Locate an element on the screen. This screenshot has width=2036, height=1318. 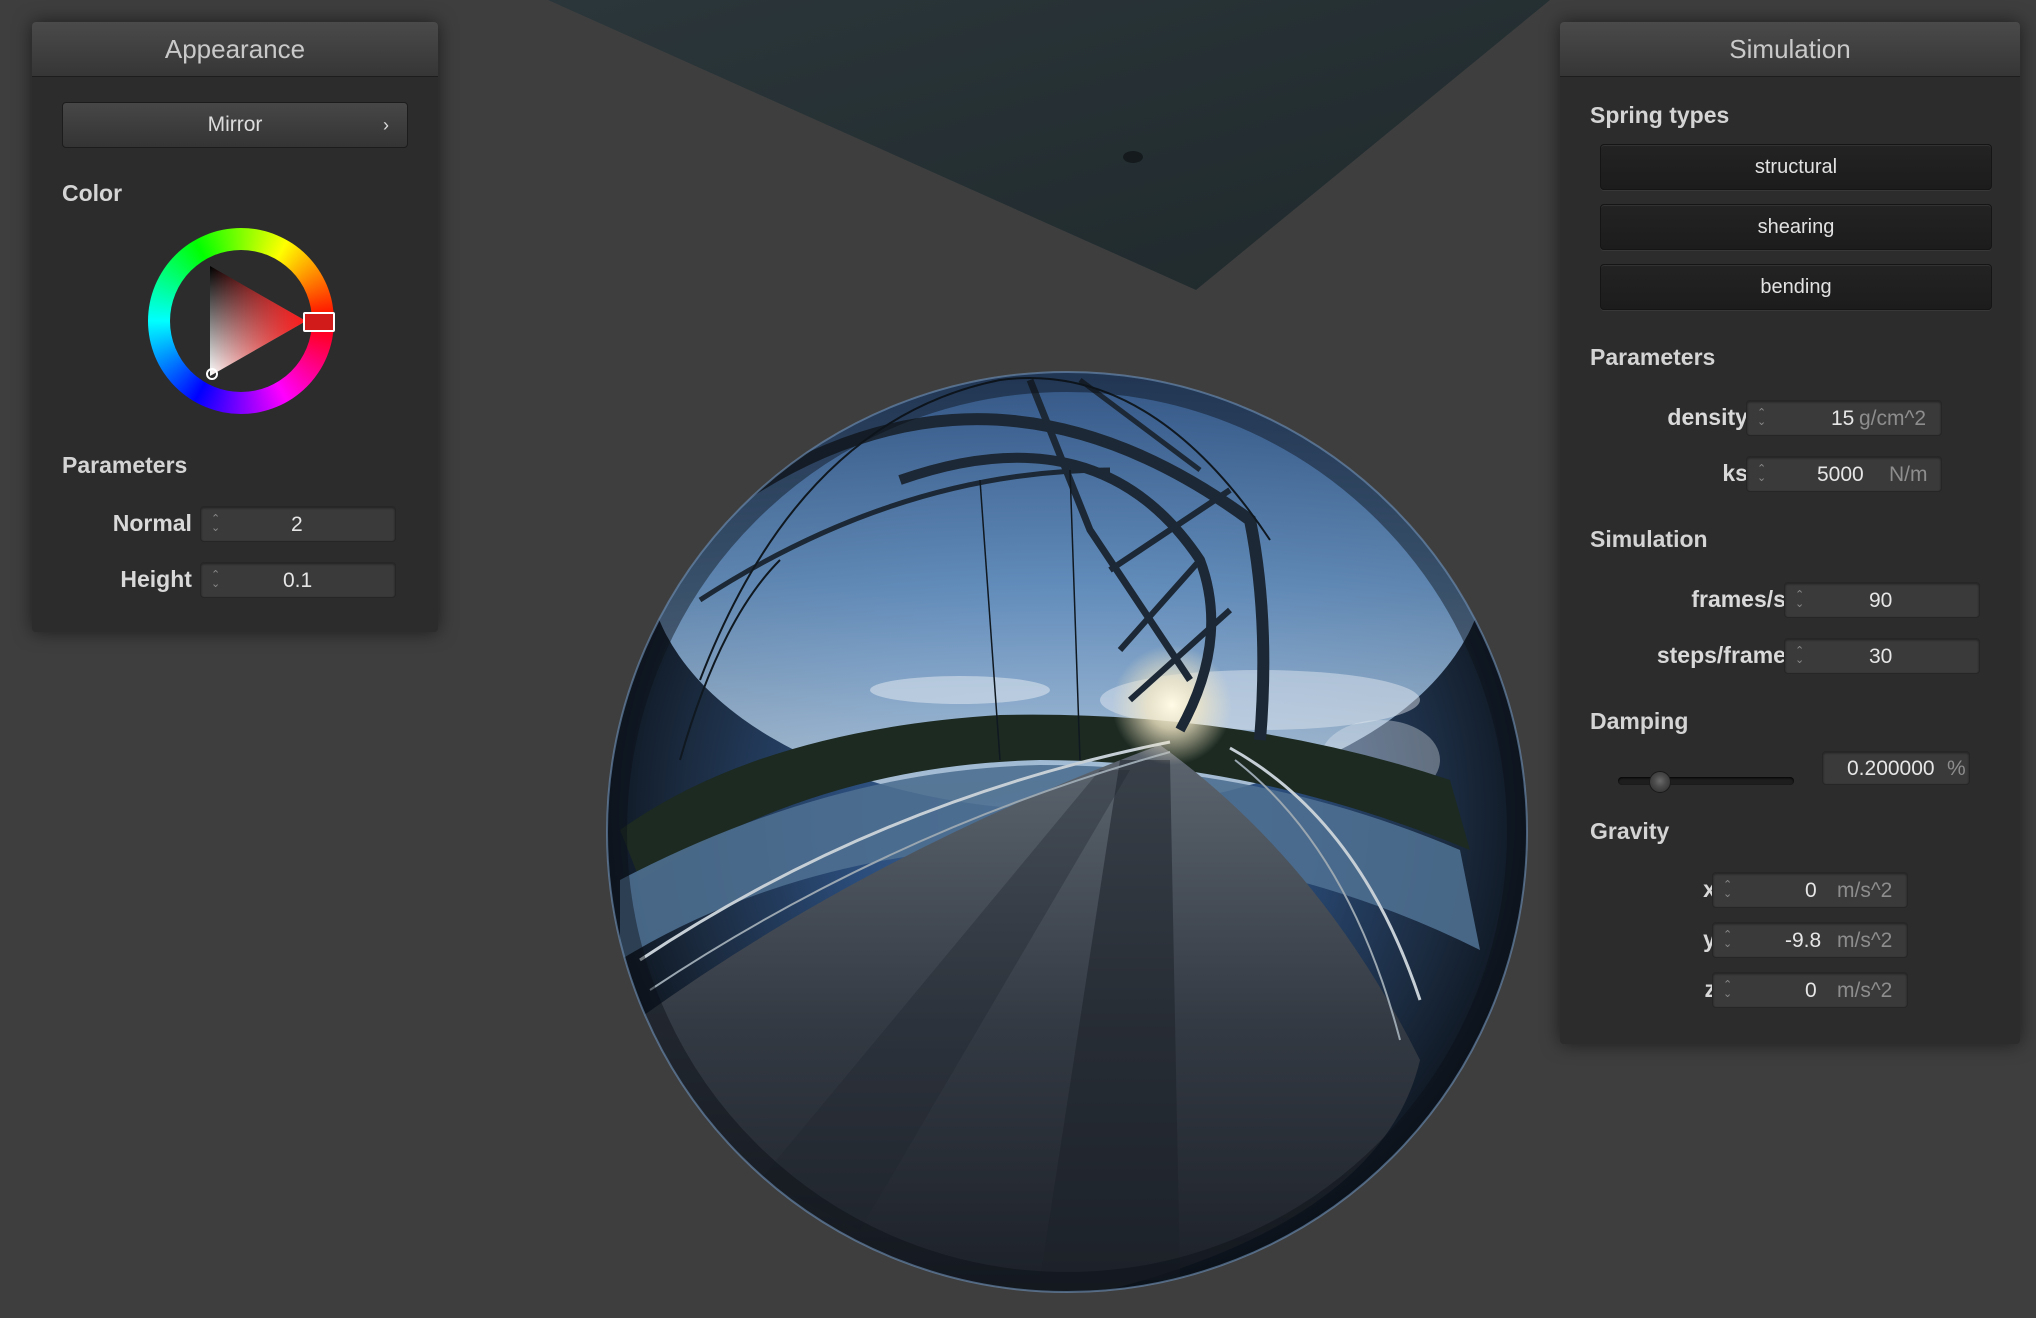
damping-input: 0.200000 % is located at coordinates (1896, 768).